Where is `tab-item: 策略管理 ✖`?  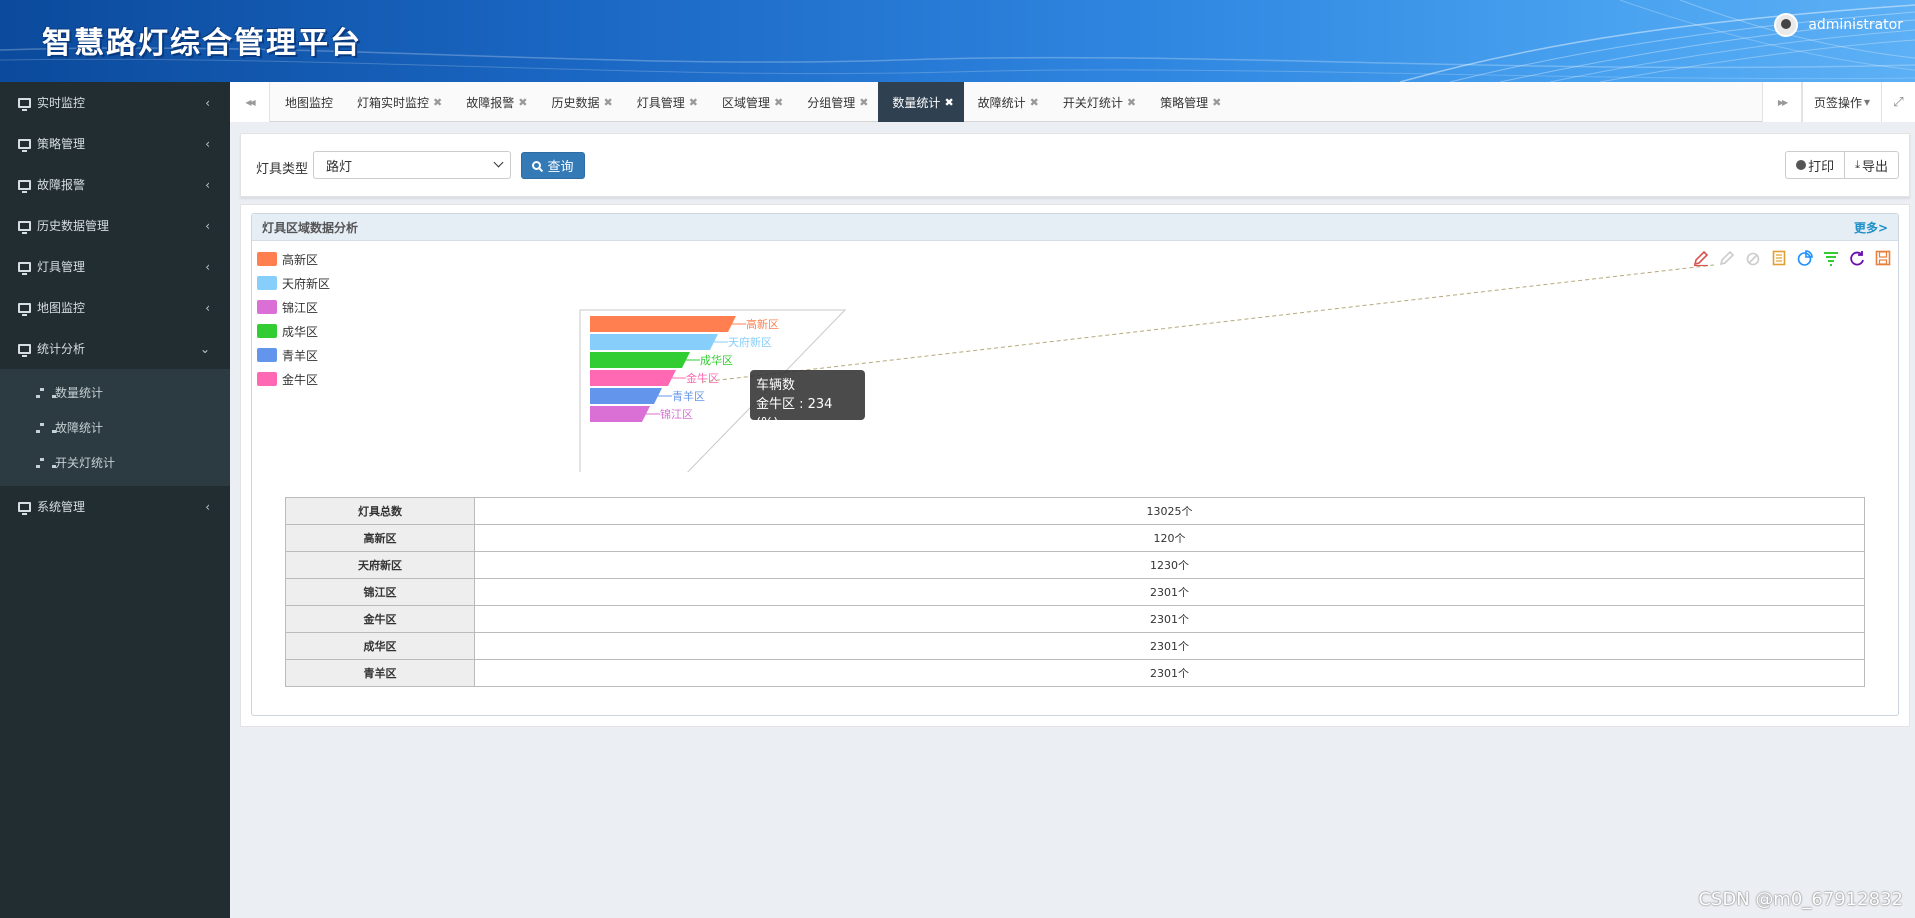
tab-item: 策略管理 ✖ is located at coordinates (1188, 102).